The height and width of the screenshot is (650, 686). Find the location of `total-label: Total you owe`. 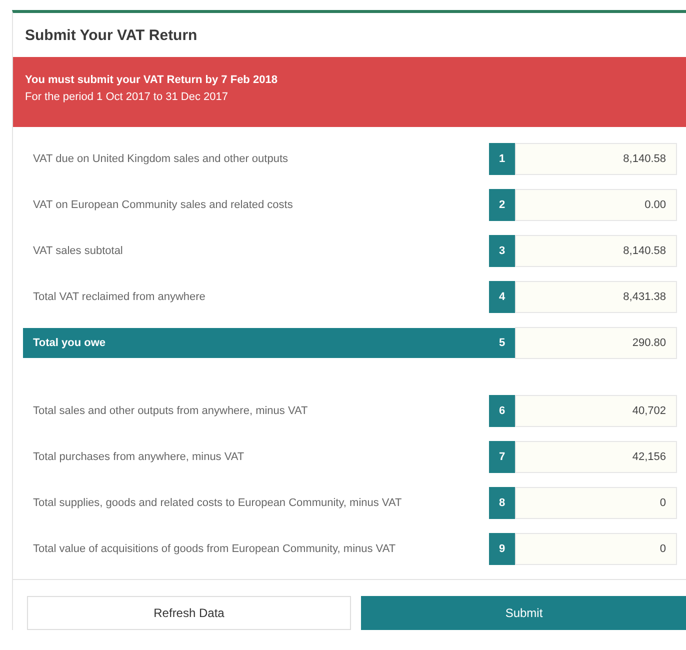

total-label: Total you owe is located at coordinates (69, 343).